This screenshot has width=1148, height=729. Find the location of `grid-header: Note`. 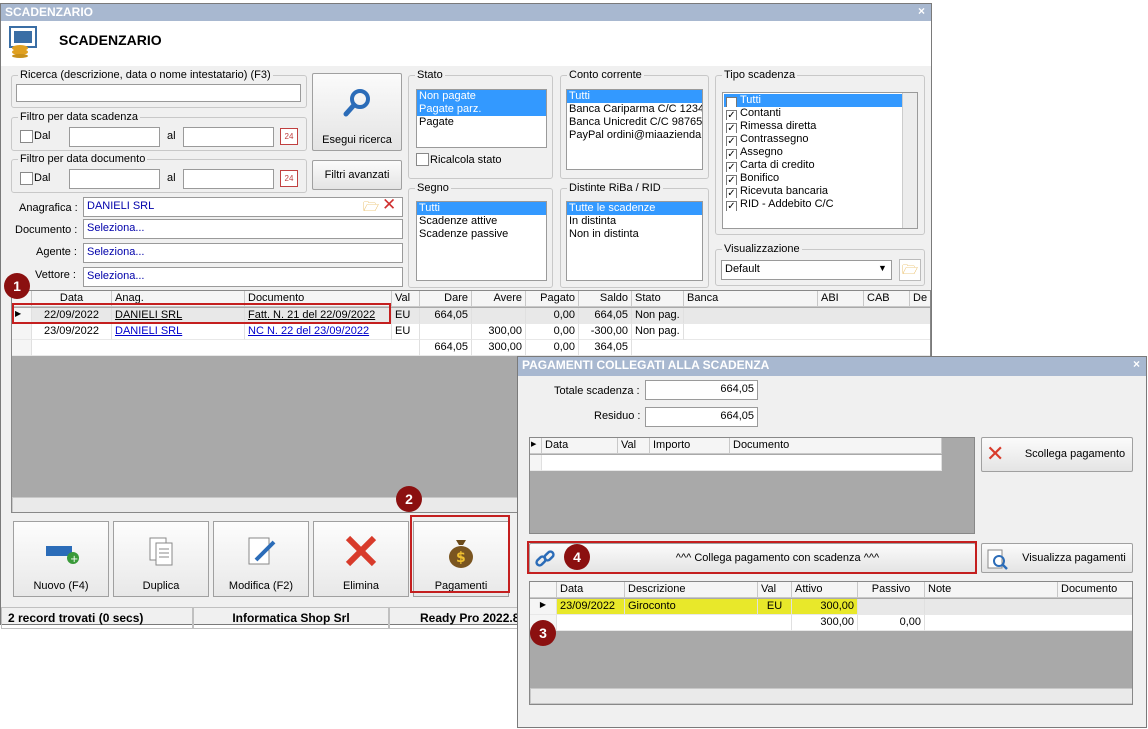

grid-header: Note is located at coordinates (991, 590).